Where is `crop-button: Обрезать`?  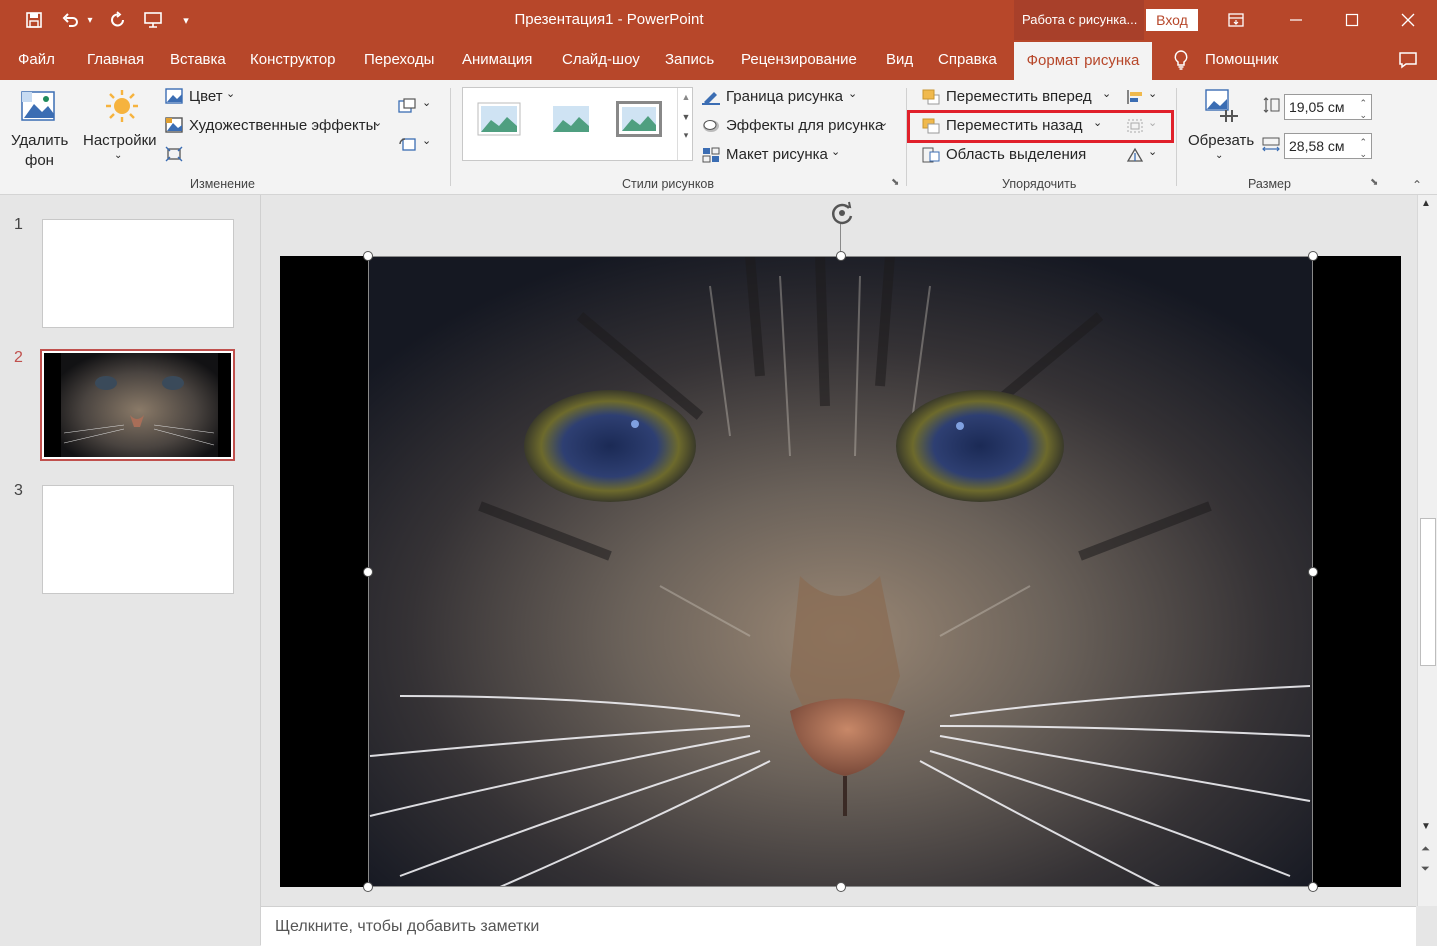
crop-button: Обрезать is located at coordinates (1221, 140).